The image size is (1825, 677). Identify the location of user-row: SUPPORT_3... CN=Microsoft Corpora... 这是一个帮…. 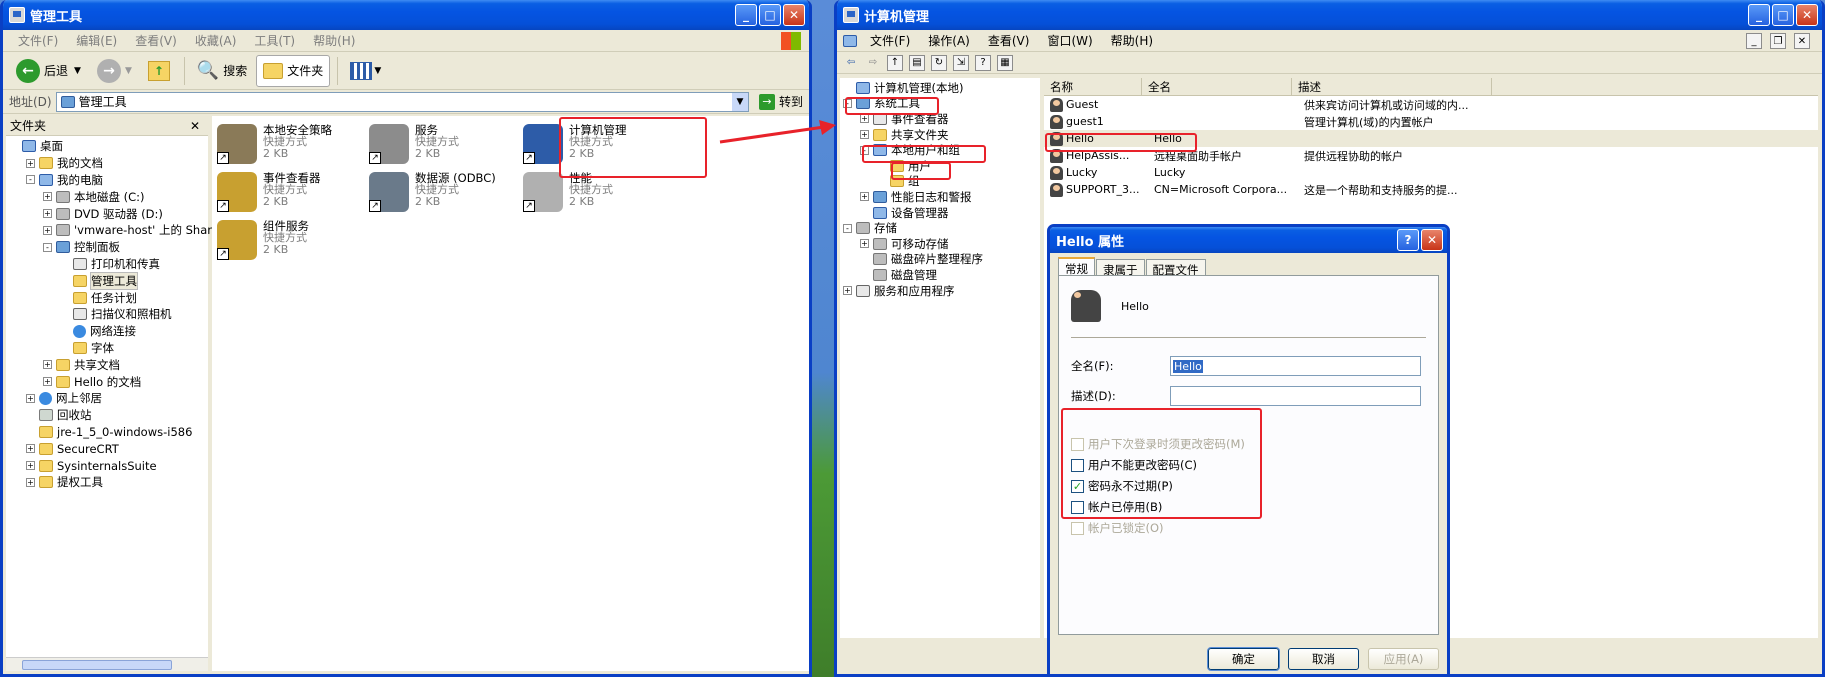
(1431, 189).